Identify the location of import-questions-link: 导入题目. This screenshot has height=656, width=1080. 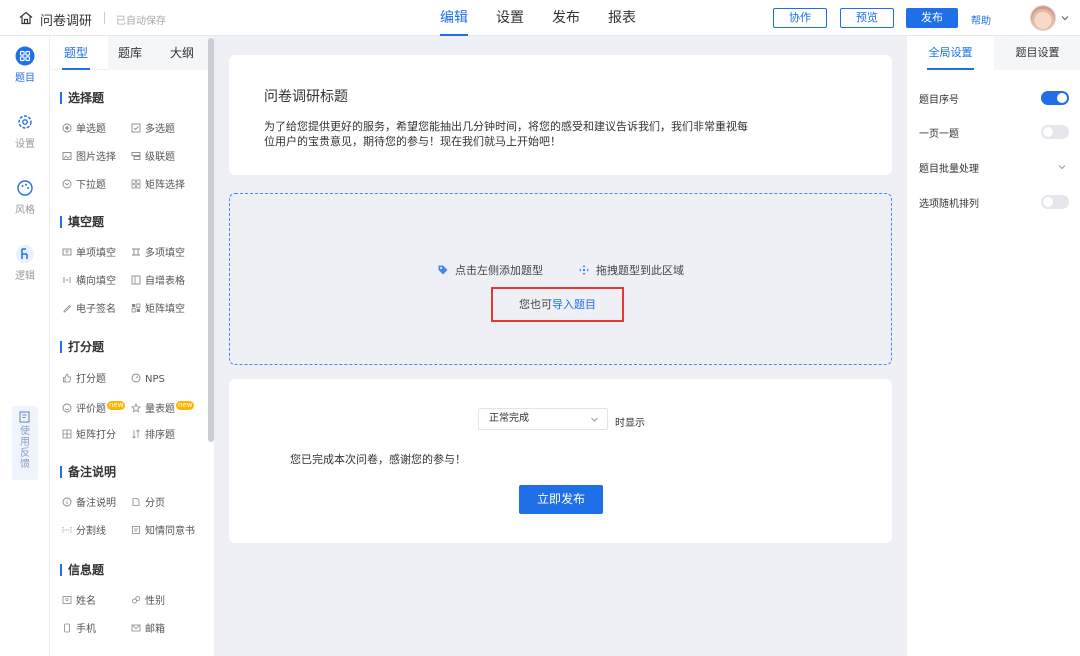
(574, 304).